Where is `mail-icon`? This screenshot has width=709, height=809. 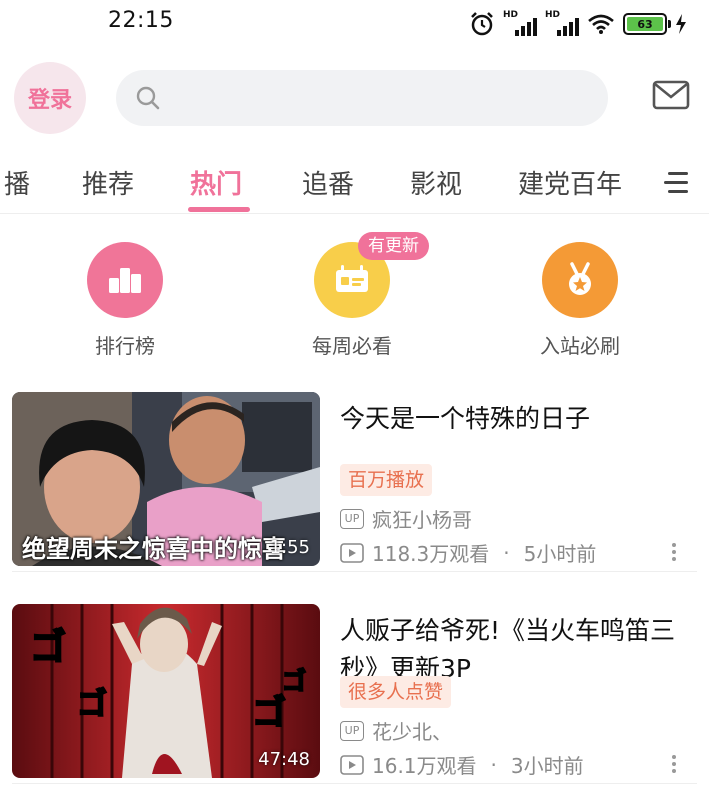
mail-icon is located at coordinates (671, 95).